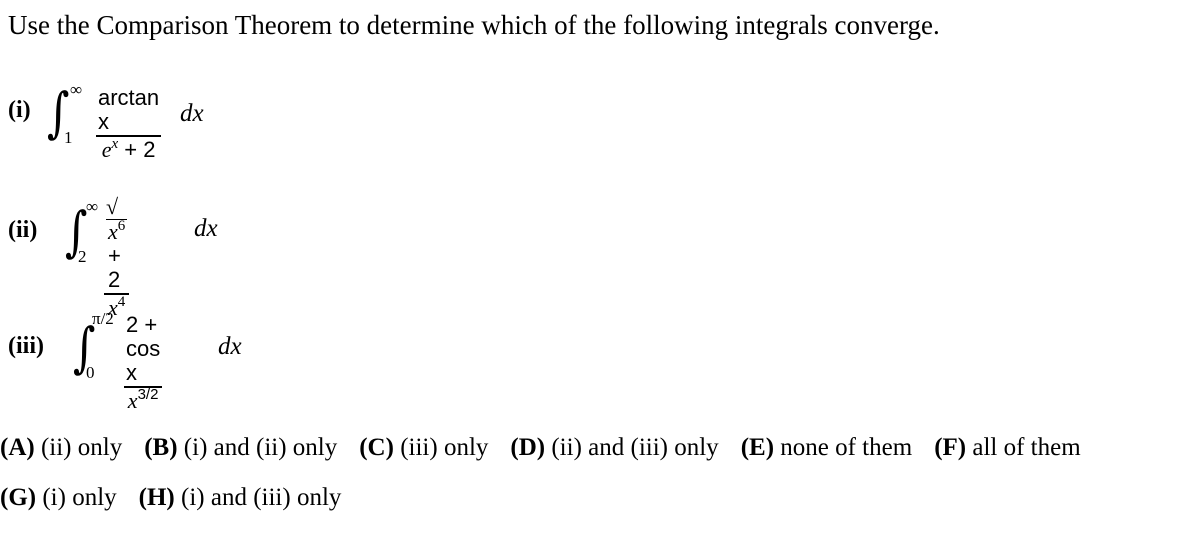  Describe the element at coordinates (528, 447) in the screenshot. I see `choice-letter: (D)` at that location.